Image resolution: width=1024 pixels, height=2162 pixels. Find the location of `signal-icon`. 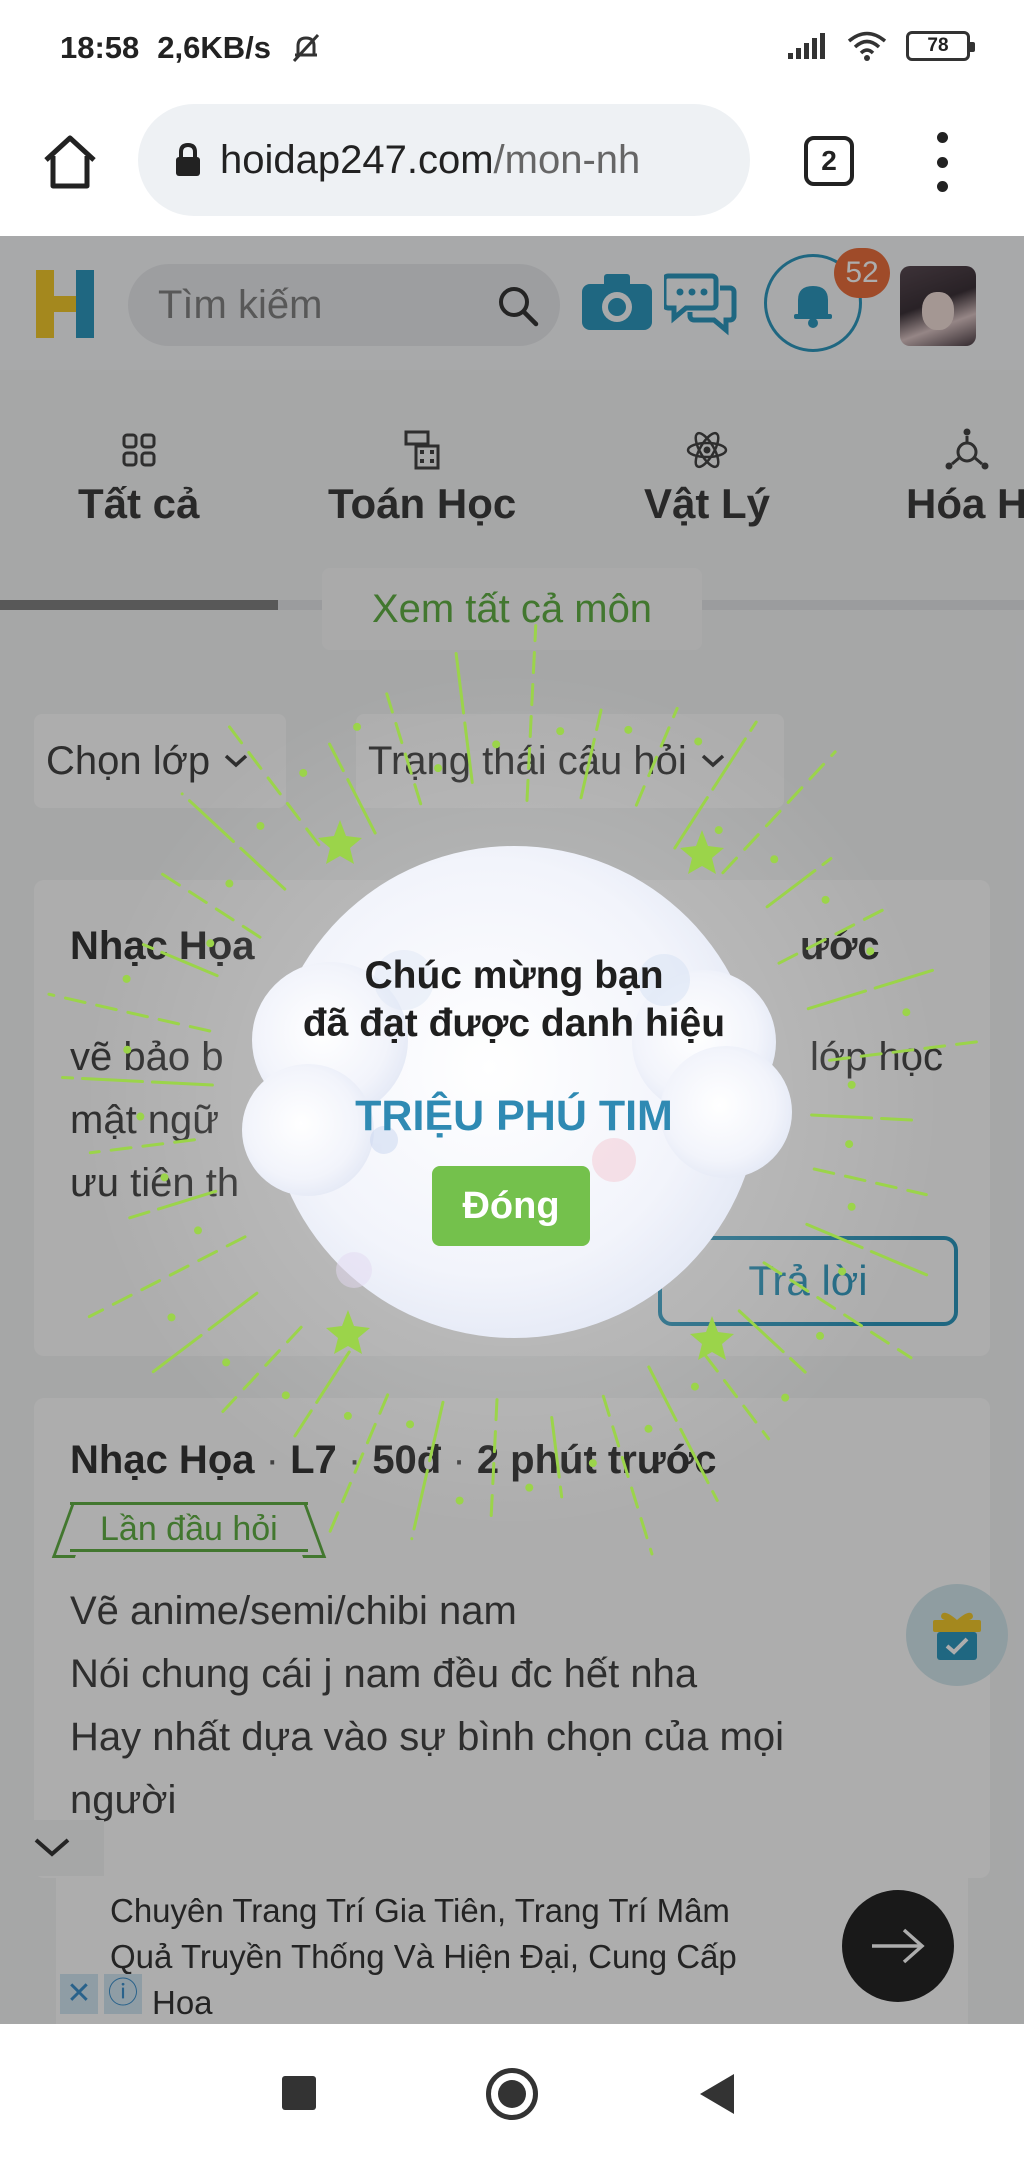

signal-icon is located at coordinates (806, 46).